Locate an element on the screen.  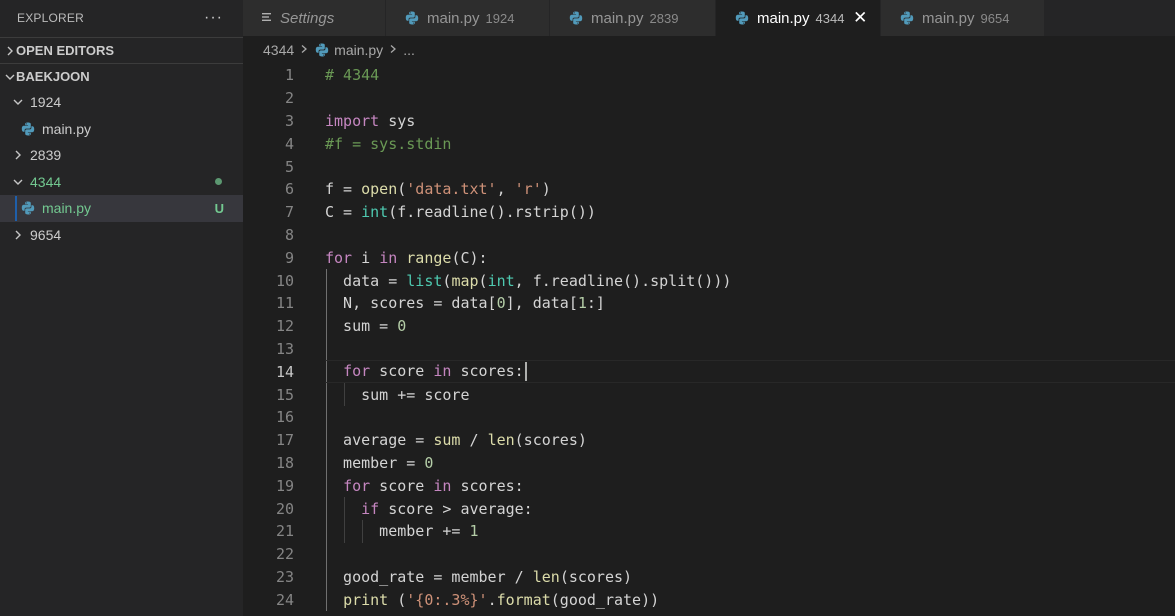
code-token: list is located at coordinates (424, 280).